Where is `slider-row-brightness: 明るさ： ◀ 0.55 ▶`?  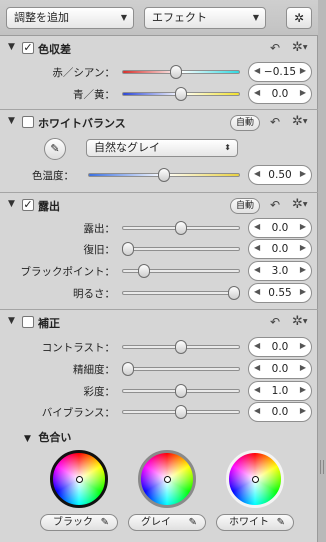 slider-row-brightness: 明るさ： ◀ 0.55 ▶ is located at coordinates (159, 293).